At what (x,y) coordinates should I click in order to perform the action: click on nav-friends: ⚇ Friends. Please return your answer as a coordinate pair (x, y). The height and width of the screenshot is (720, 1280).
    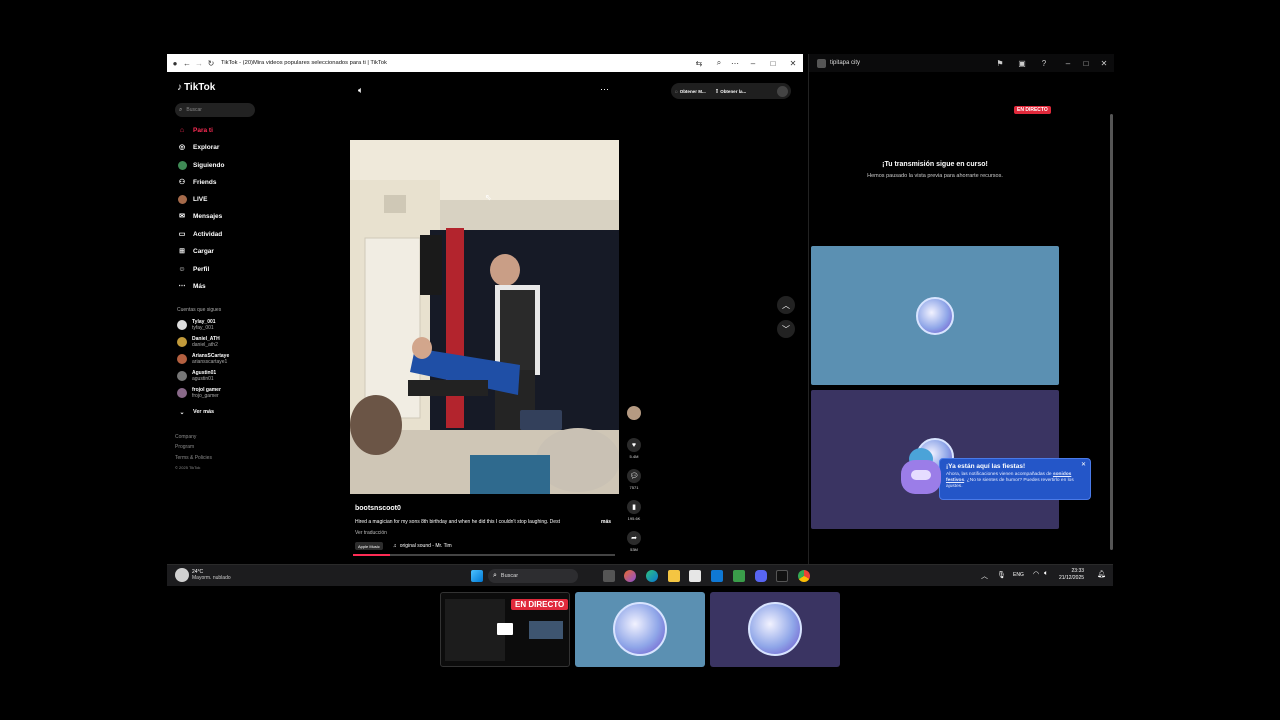
    Looking at the image, I should click on (197, 182).